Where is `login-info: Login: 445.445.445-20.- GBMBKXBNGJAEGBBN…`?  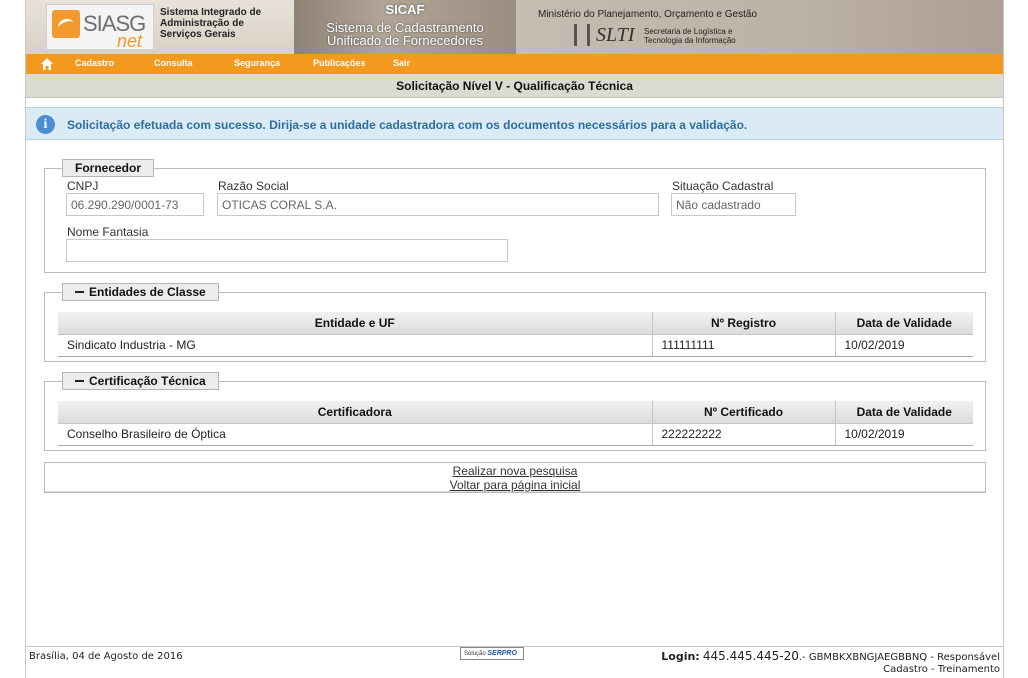 login-info: Login: 445.445.445-20.- GBMBKXBNGJAEGBBN… is located at coordinates (830, 663).